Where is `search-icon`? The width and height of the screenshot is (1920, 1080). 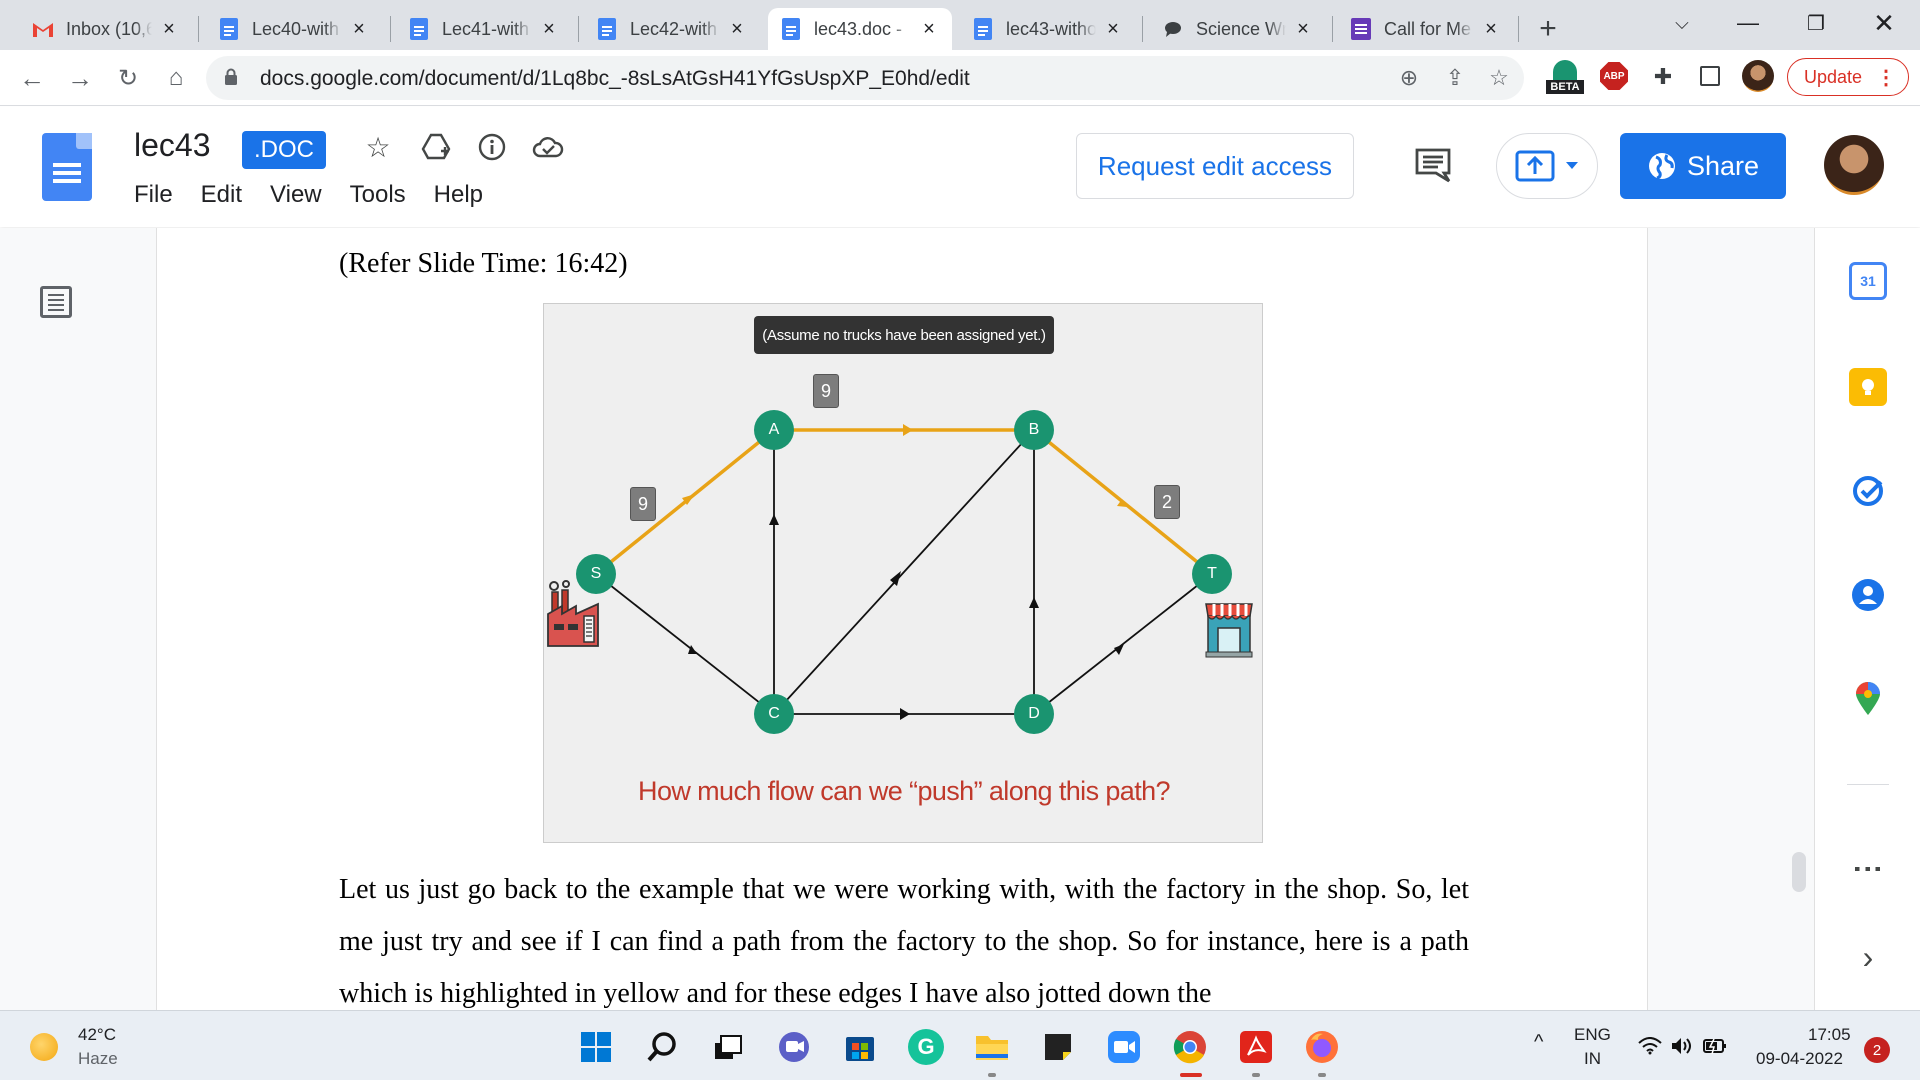
search-icon is located at coordinates (662, 1047).